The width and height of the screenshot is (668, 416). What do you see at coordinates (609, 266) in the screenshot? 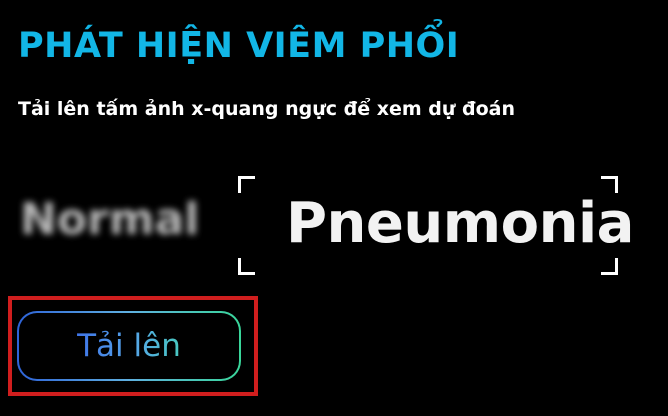
I see `focus-frame-bottom-right` at bounding box center [609, 266].